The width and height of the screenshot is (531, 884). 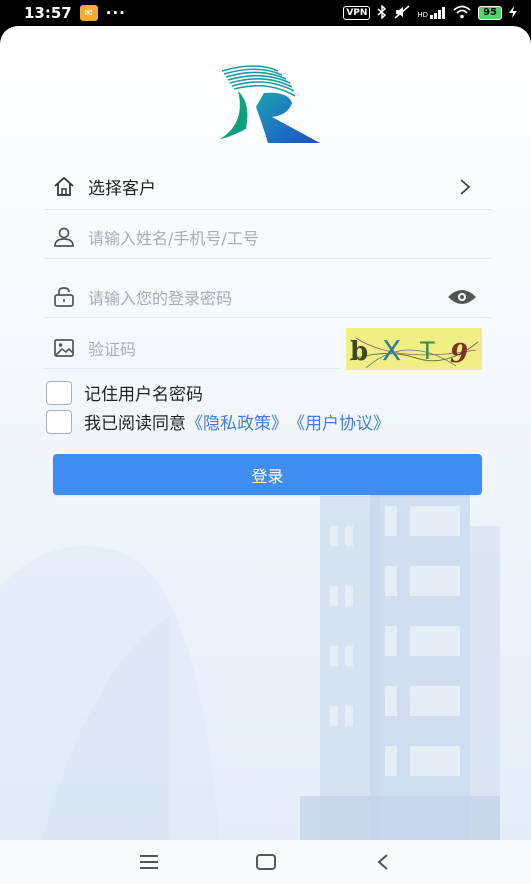 What do you see at coordinates (64, 347) in the screenshot?
I see `image-icon` at bounding box center [64, 347].